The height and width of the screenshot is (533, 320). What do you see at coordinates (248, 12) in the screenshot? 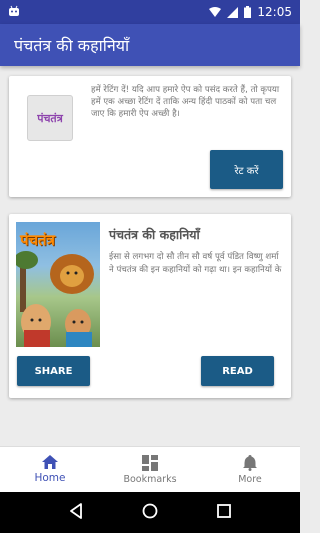
I see `battery-icon` at bounding box center [248, 12].